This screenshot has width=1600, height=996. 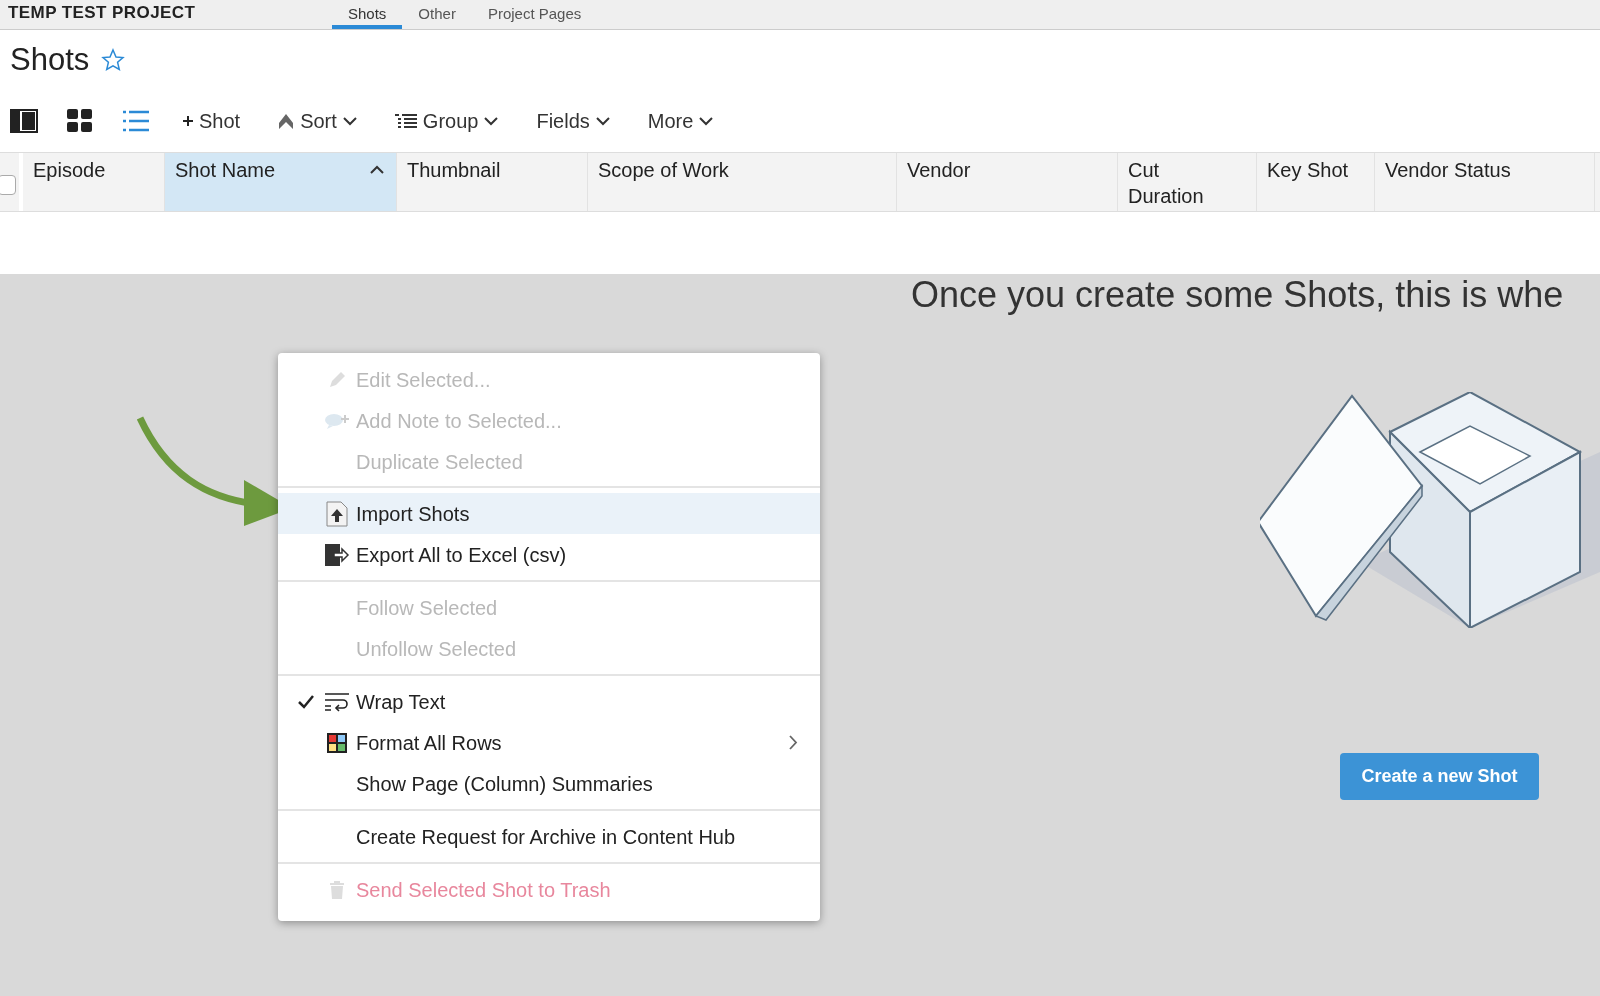 I want to click on column-header: Scope of Work, so click(x=742, y=182).